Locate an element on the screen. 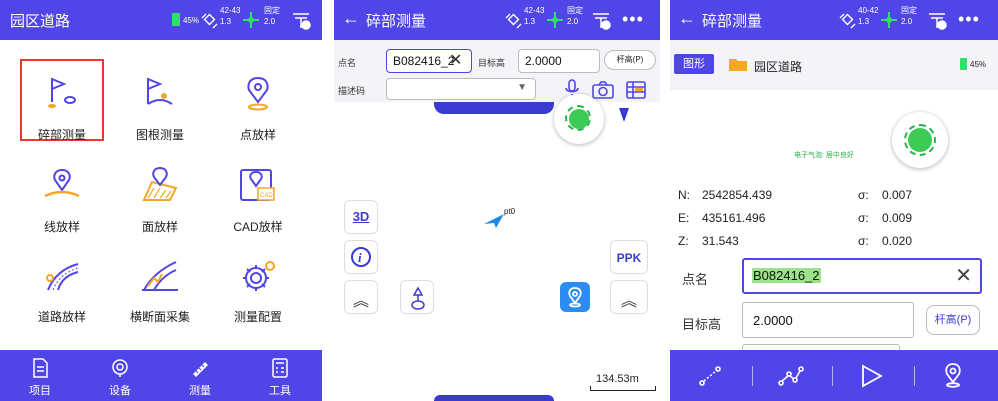 Image resolution: width=998 pixels, height=401 pixels. cross-section-icon is located at coordinates (160, 276).